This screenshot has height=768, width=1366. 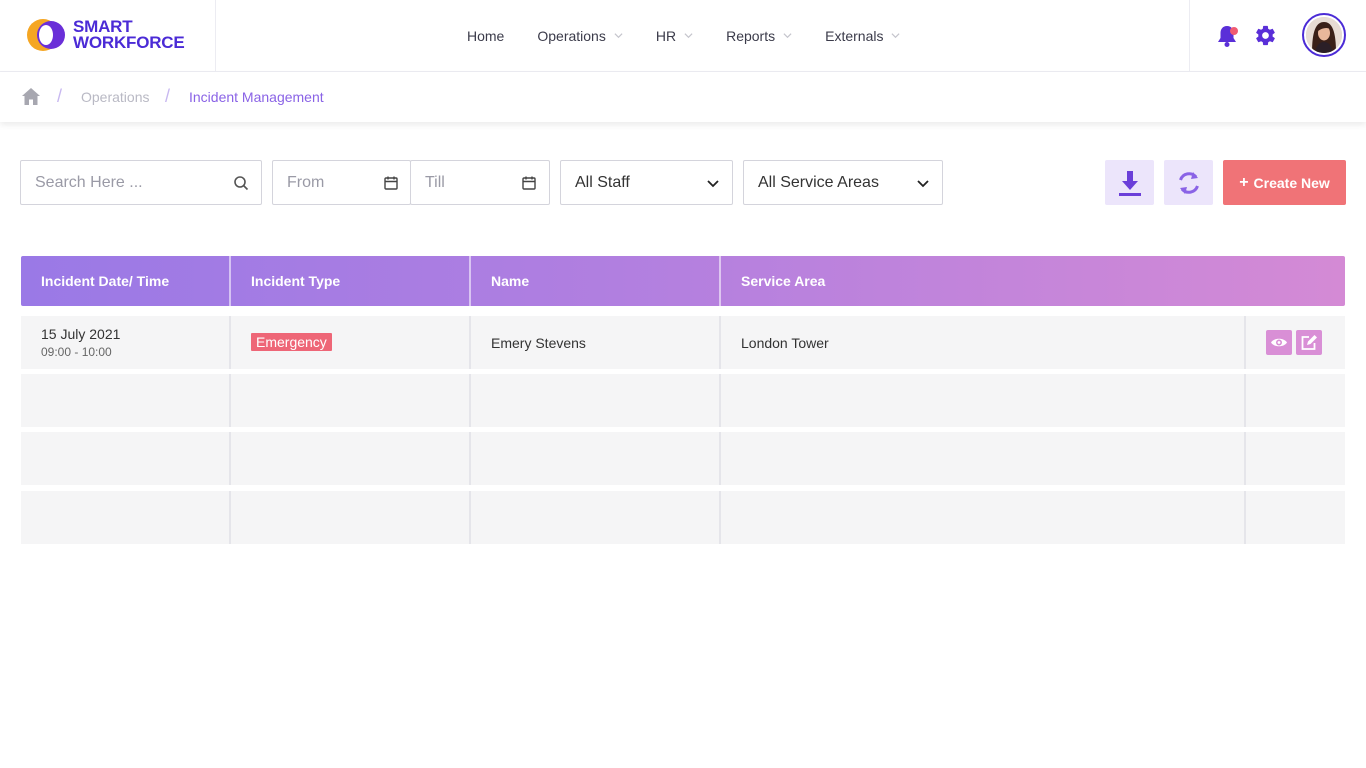 I want to click on breadcrumb-current: Incident Management, so click(x=256, y=97).